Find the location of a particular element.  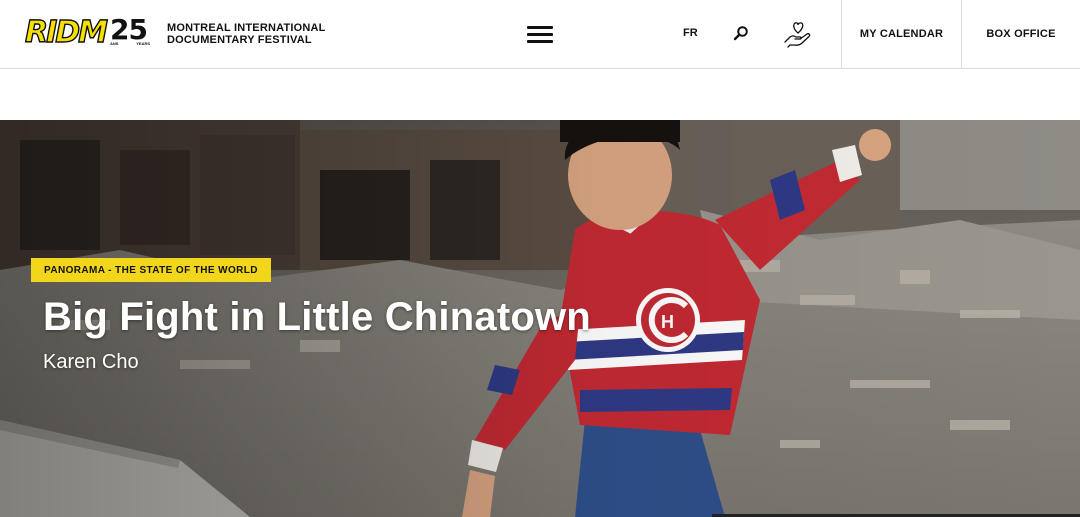

logo-sub-right: YEARS is located at coordinates (143, 43).